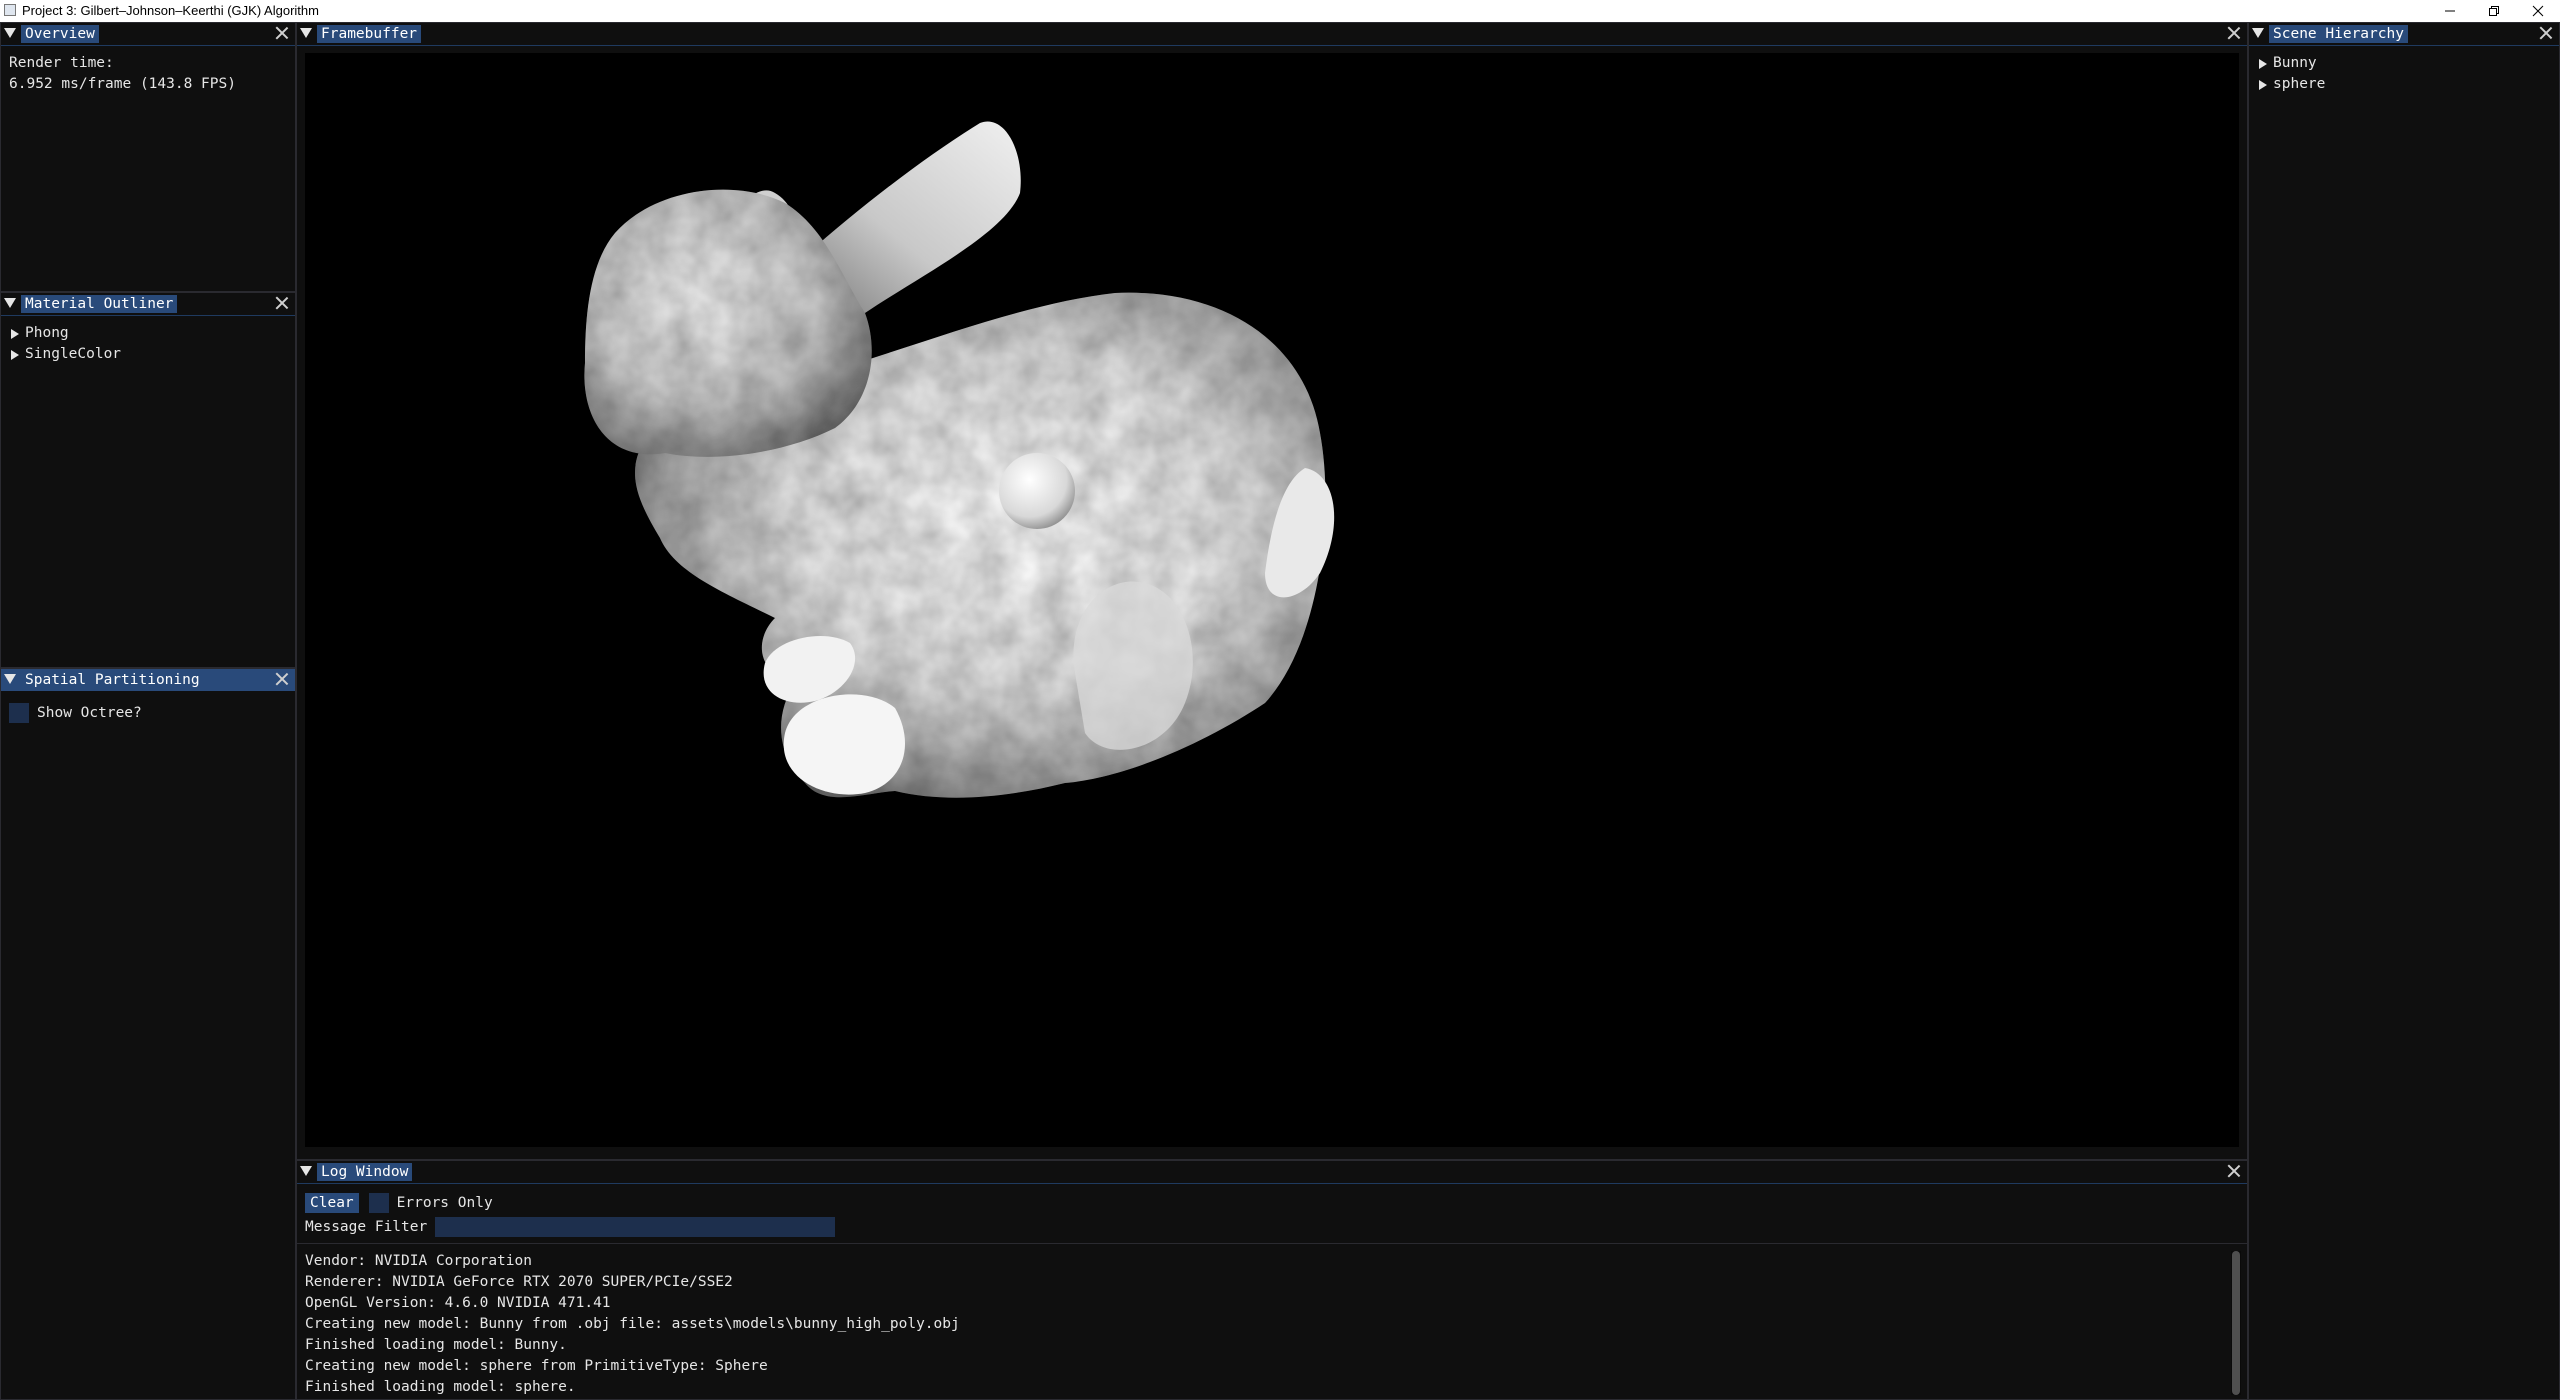 This screenshot has width=2560, height=1400. What do you see at coordinates (144, 495) in the screenshot?
I see `material-outliner-body: Phong SingleColor` at bounding box center [144, 495].